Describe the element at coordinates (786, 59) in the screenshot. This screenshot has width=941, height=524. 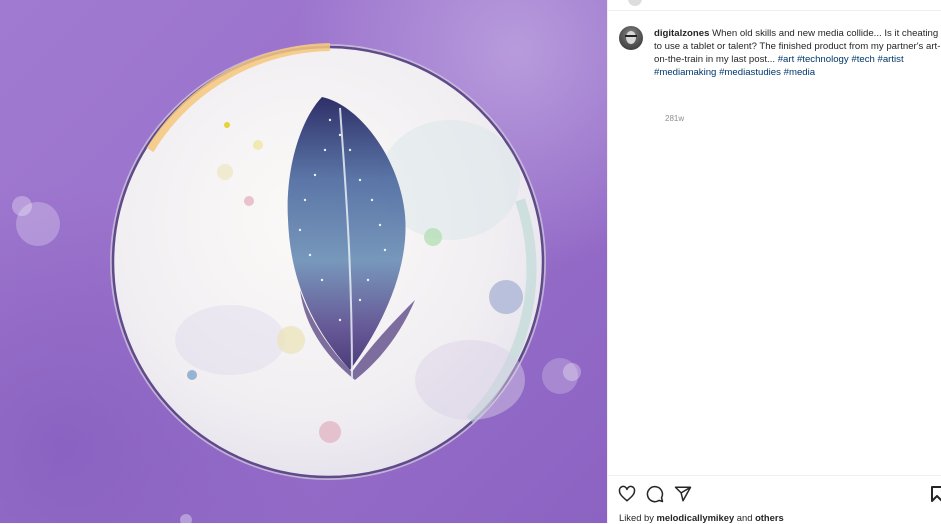
I see `hashtag-link: #art` at that location.